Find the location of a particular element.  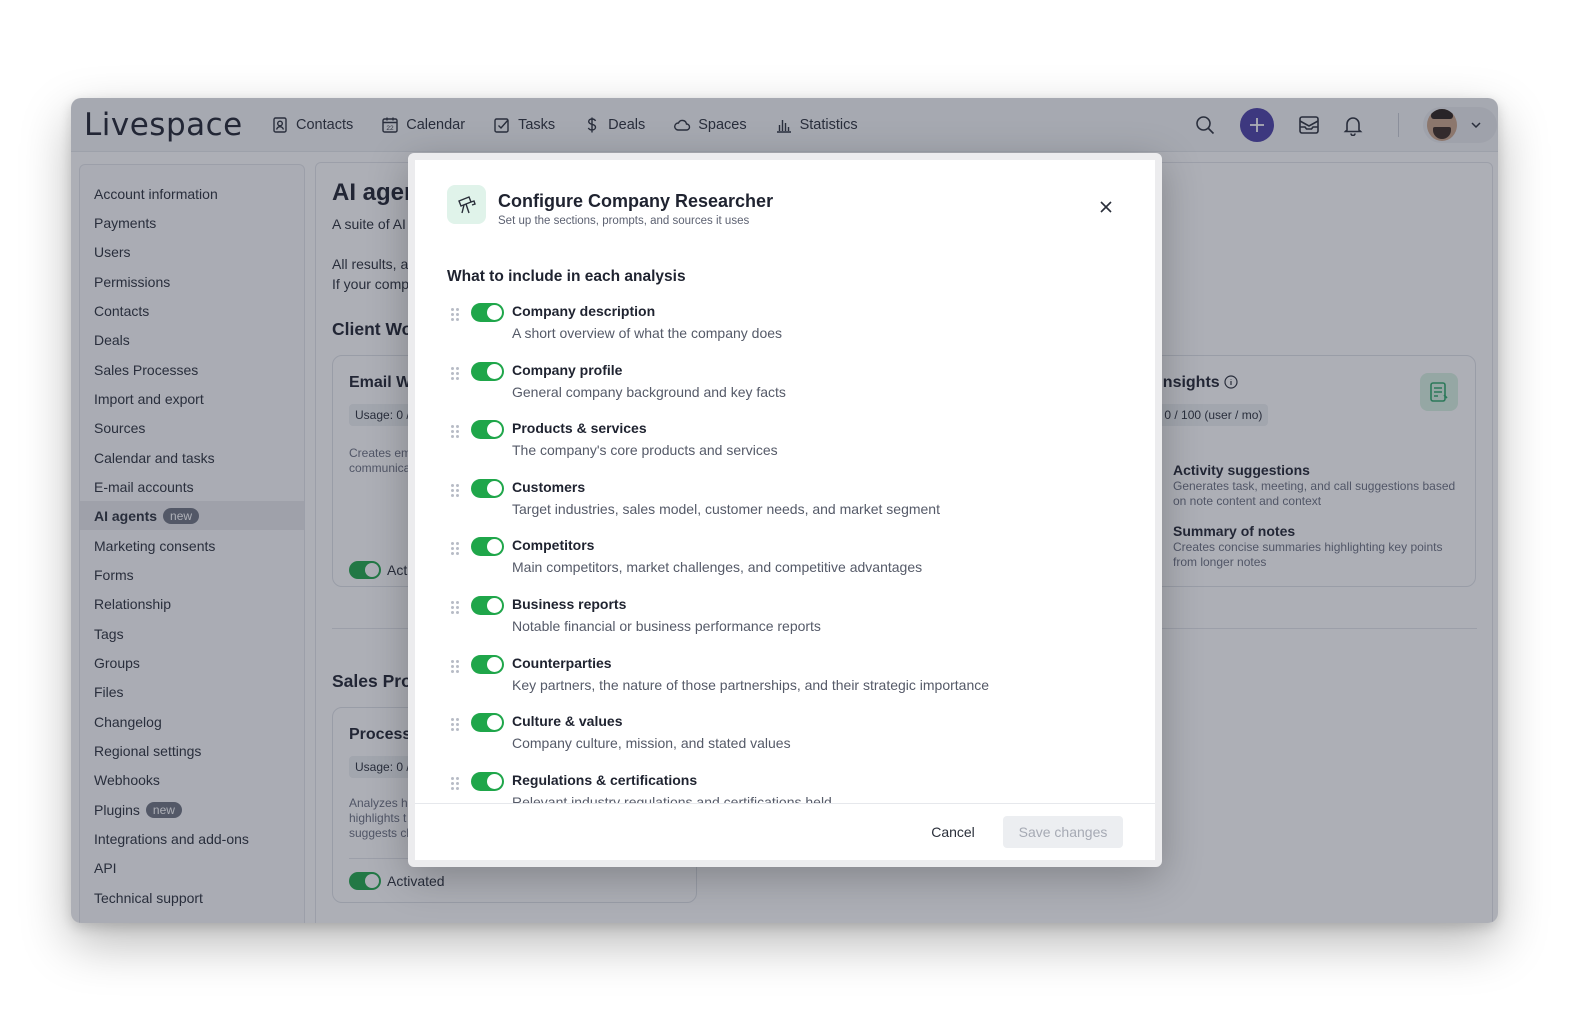

modal-footer: Cancel Save changes is located at coordinates (785, 831).